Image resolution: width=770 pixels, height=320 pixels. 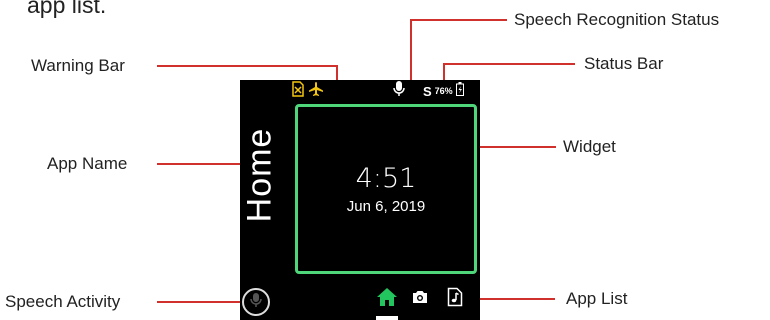 I want to click on microphone-icon, so click(x=399, y=91).